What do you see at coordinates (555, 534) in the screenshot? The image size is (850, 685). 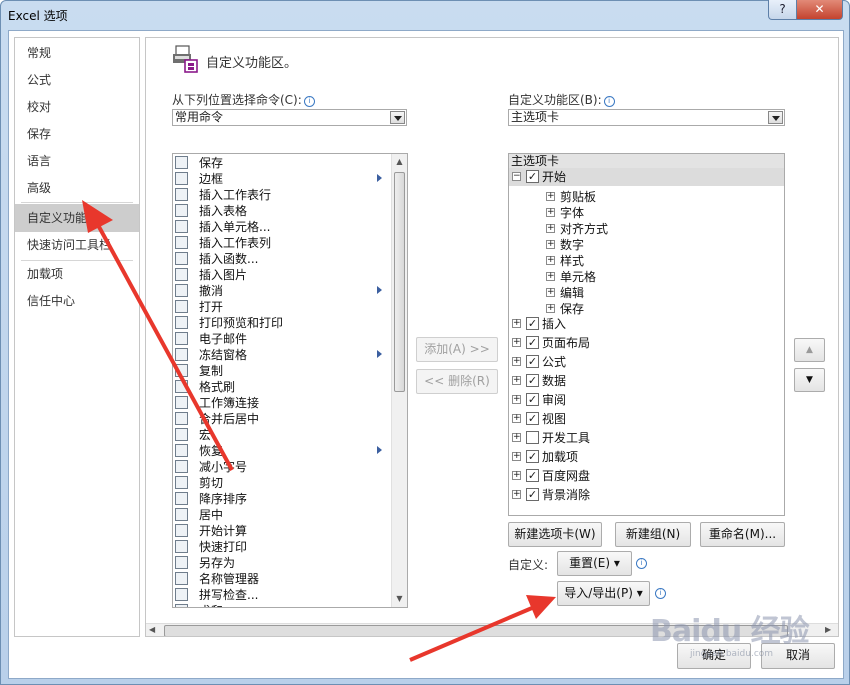 I see `new-tab-button: 新建选项卡(W)` at bounding box center [555, 534].